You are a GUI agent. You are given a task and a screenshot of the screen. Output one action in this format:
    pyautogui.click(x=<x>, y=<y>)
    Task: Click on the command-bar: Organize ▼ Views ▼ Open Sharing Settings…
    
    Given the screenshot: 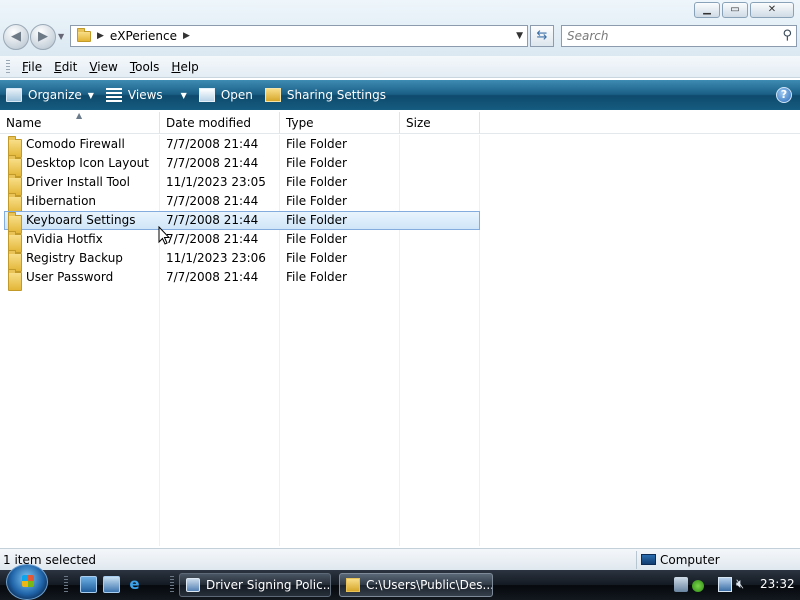 What is the action you would take?
    pyautogui.click(x=400, y=95)
    